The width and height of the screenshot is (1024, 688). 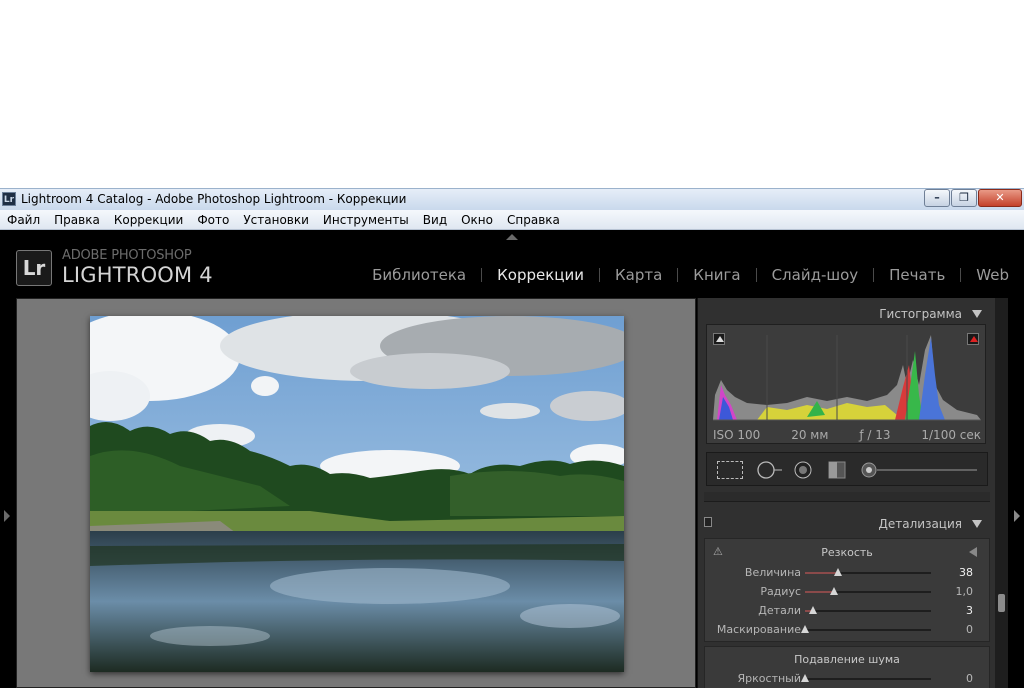 I want to click on red-eye-icon, so click(x=803, y=470).